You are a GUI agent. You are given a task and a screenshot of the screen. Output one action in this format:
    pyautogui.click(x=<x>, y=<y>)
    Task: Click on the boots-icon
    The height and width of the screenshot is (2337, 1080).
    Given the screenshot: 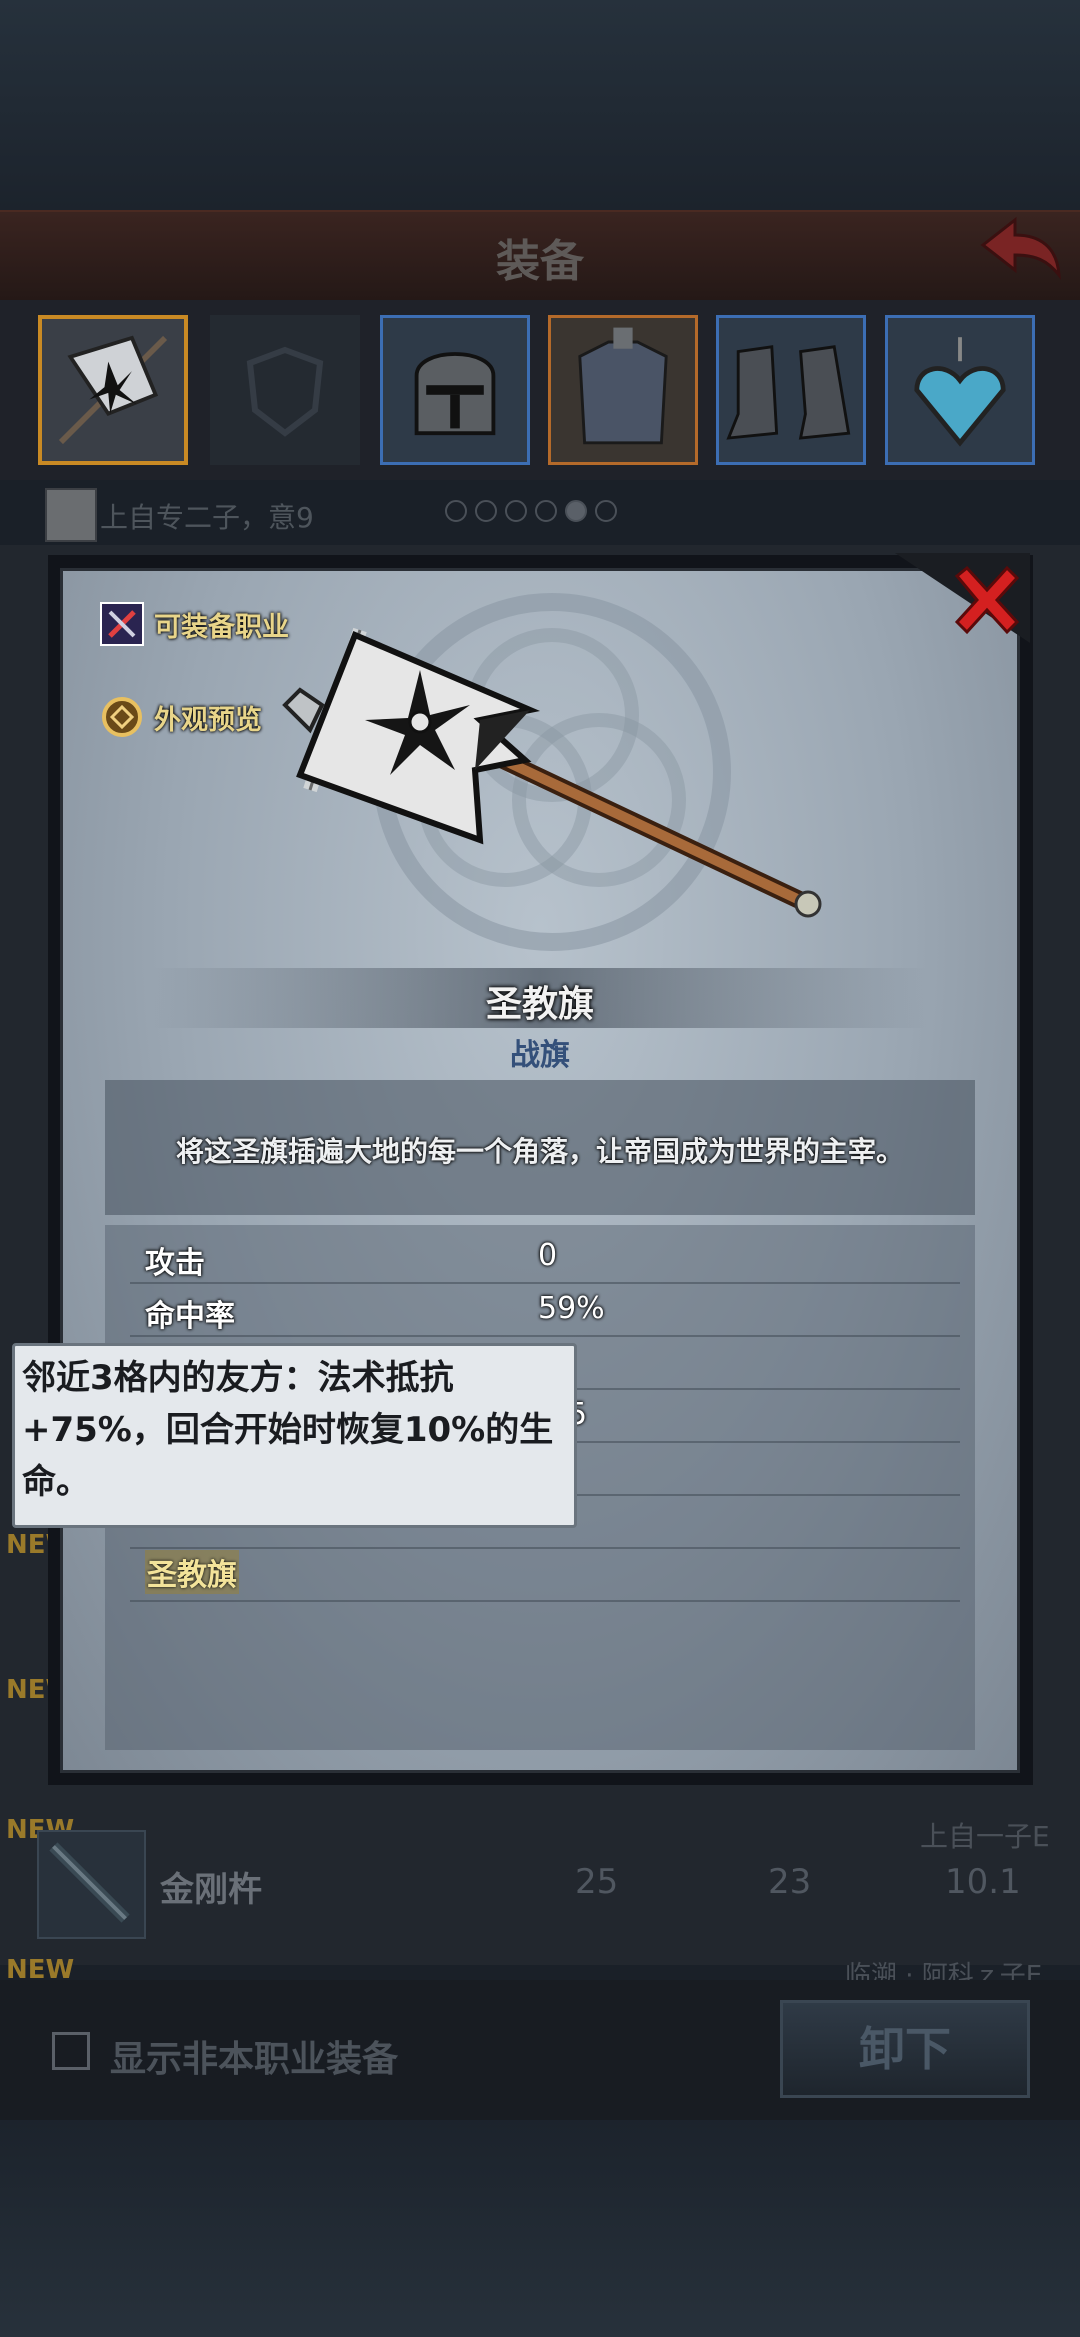 What is the action you would take?
    pyautogui.click(x=791, y=390)
    